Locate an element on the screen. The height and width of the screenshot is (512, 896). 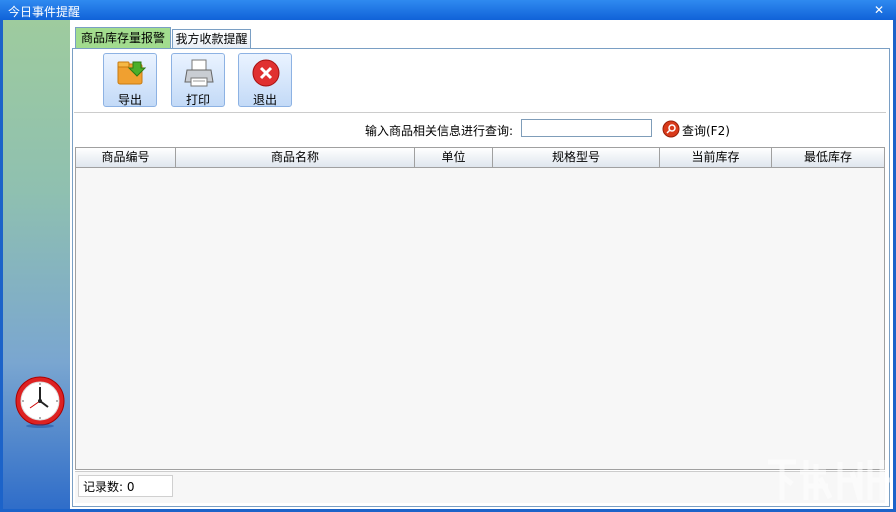
search-icon is located at coordinates (671, 129).